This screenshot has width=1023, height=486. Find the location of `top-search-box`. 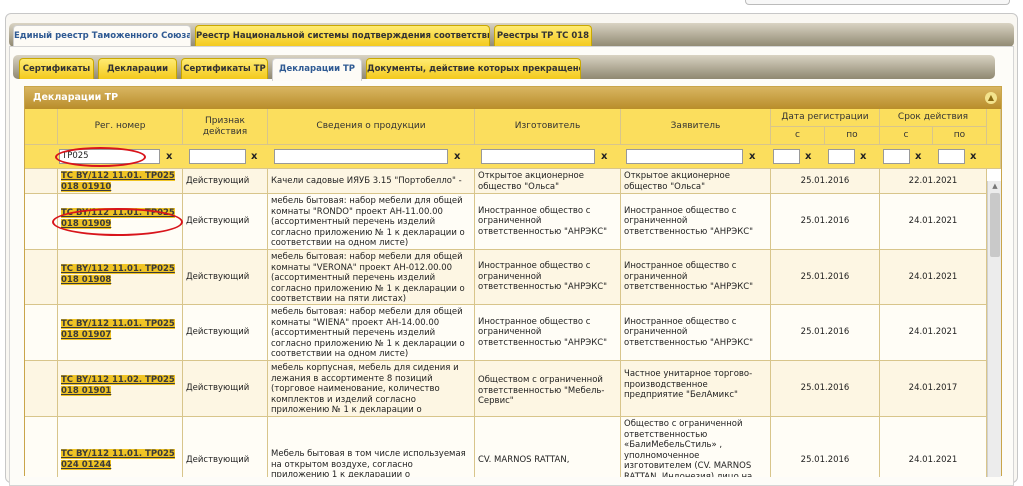

top-search-box is located at coordinates (877, 2).